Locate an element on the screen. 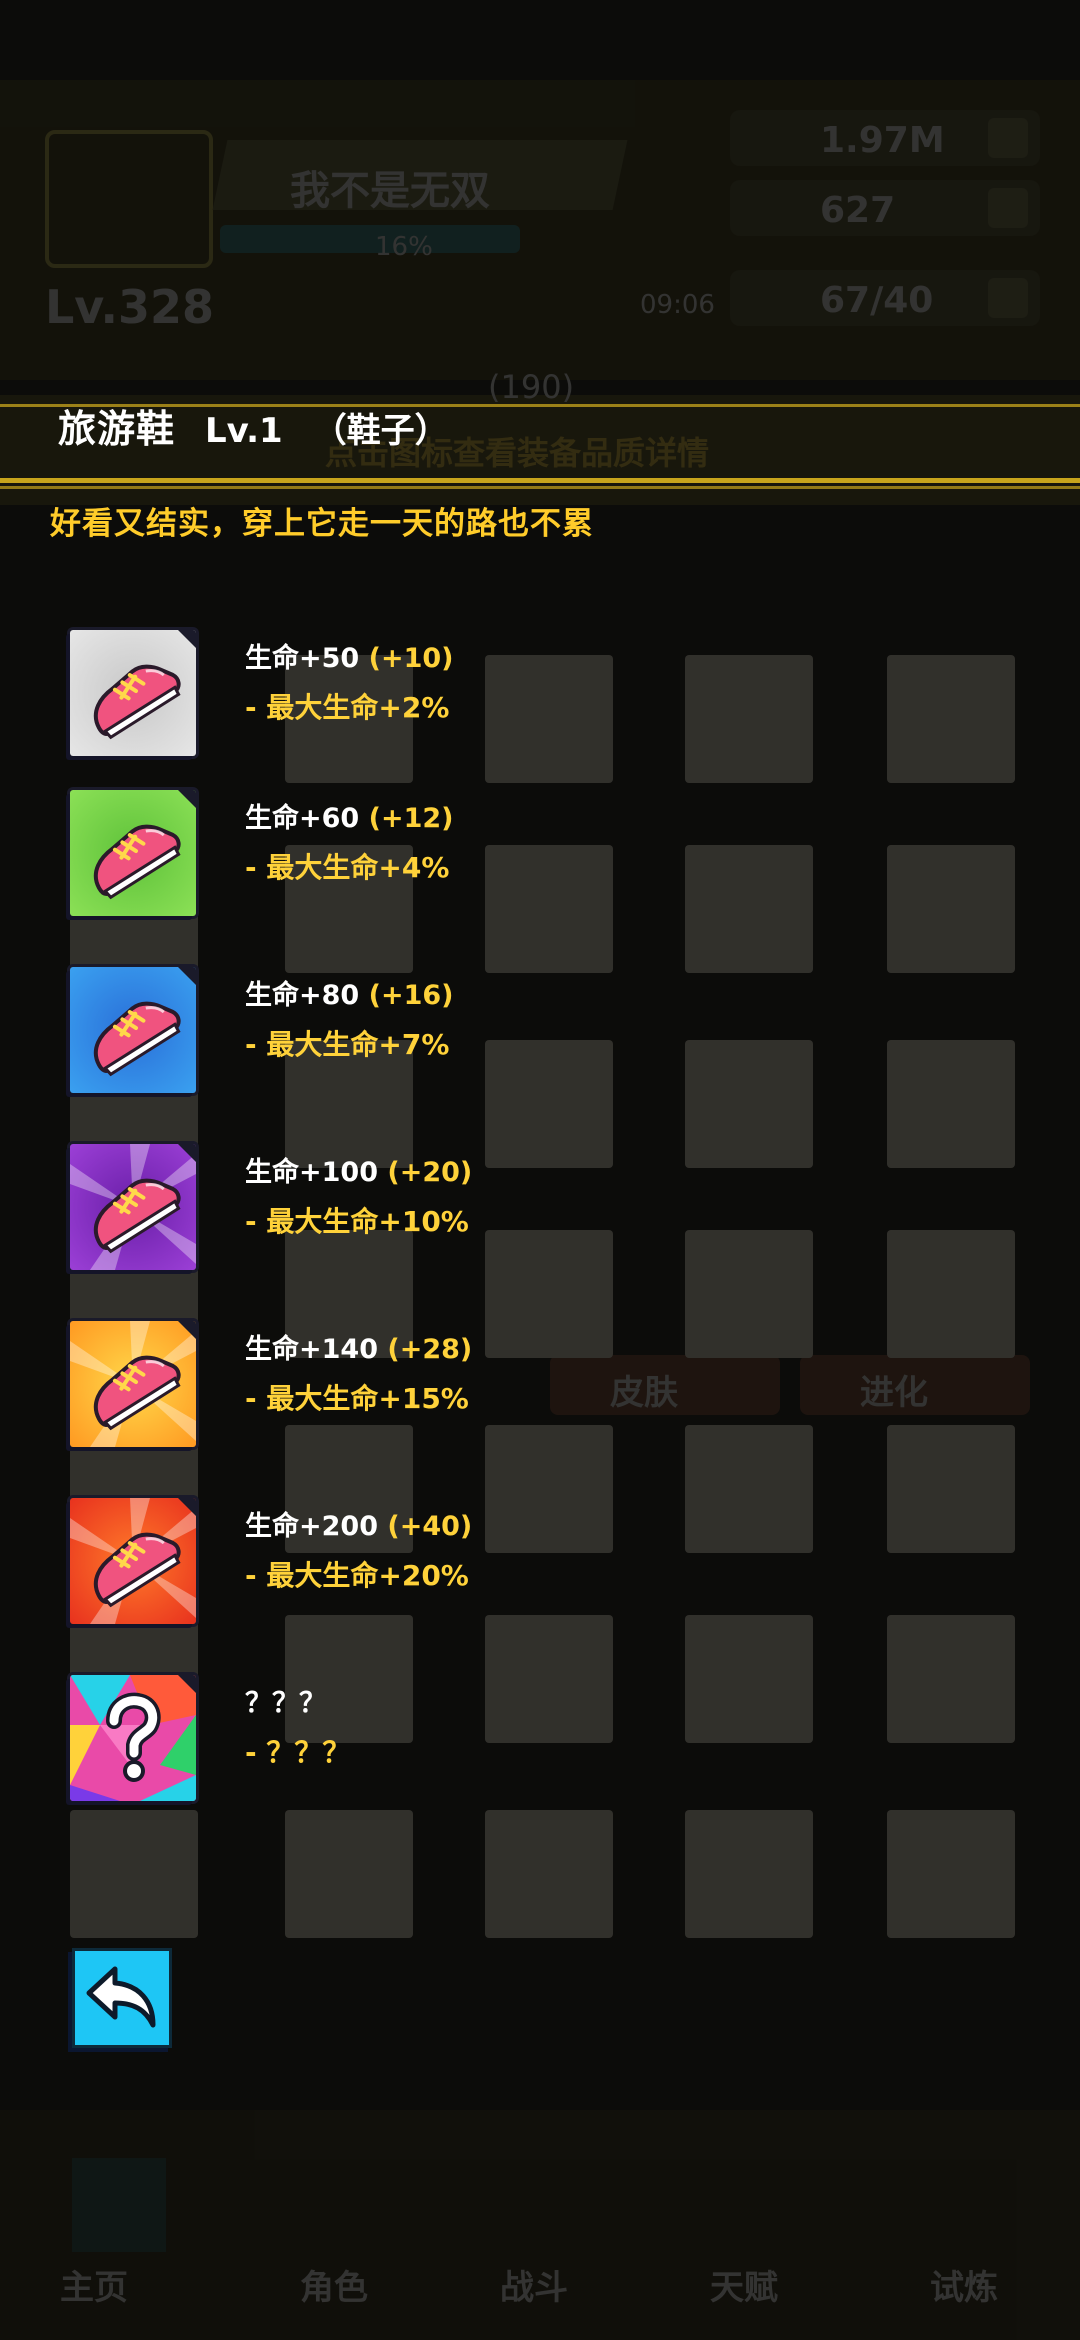  bg-nav-talent: 天赋 is located at coordinates (744, 2288).